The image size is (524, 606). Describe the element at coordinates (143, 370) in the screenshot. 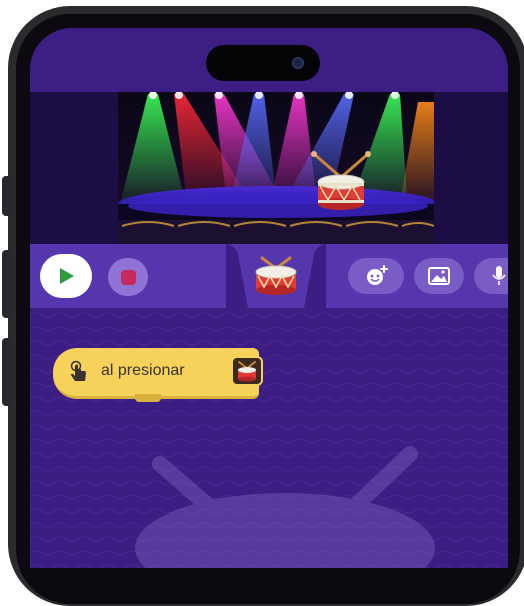

I see `event-block-label: al presionar` at that location.